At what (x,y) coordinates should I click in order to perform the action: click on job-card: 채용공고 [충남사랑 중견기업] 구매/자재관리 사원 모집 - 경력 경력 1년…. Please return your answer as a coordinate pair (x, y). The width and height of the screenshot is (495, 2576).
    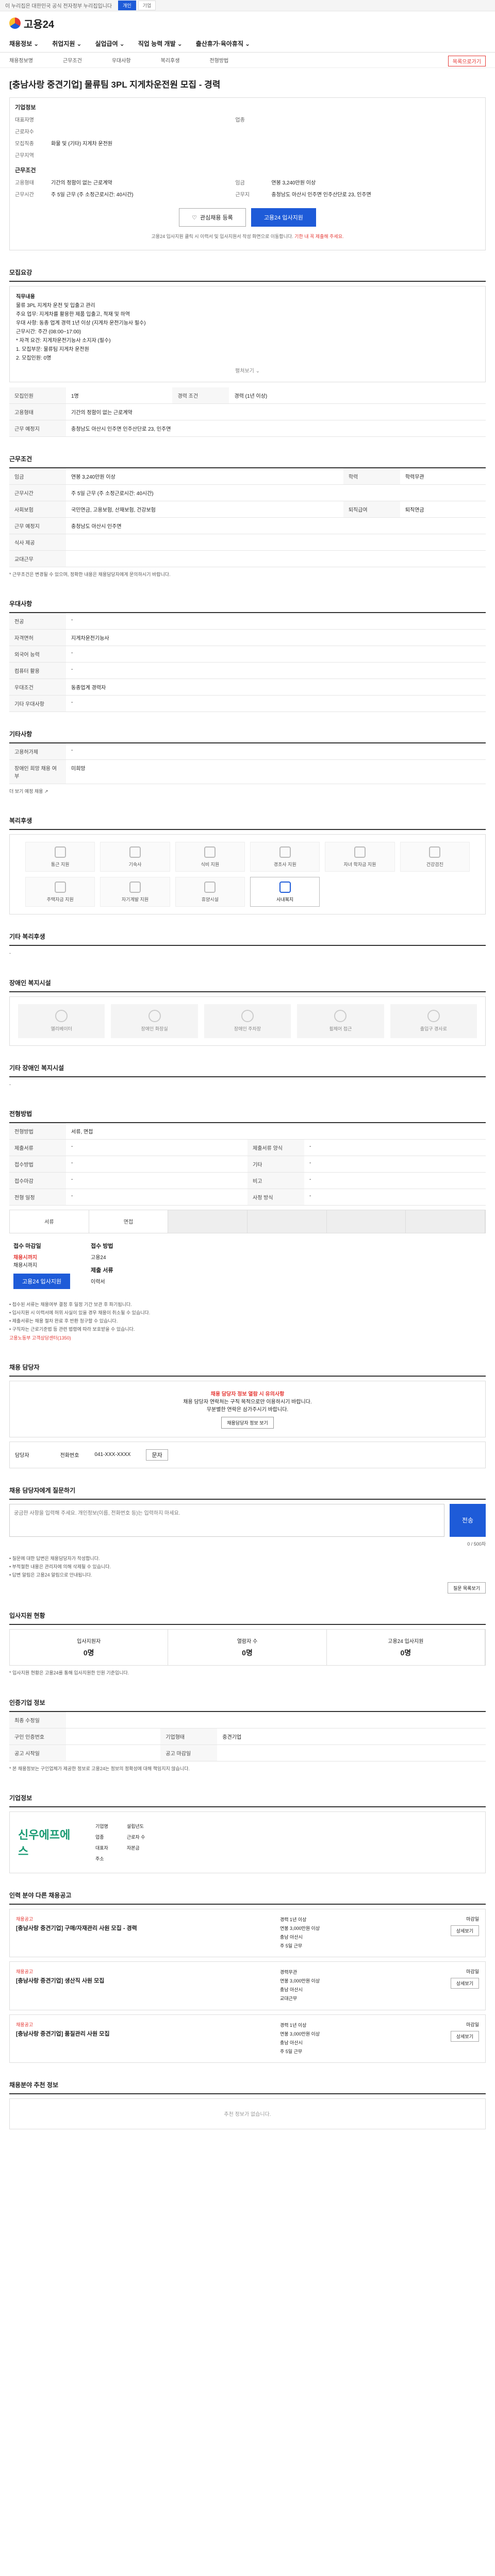
    Looking at the image, I should click on (247, 1933).